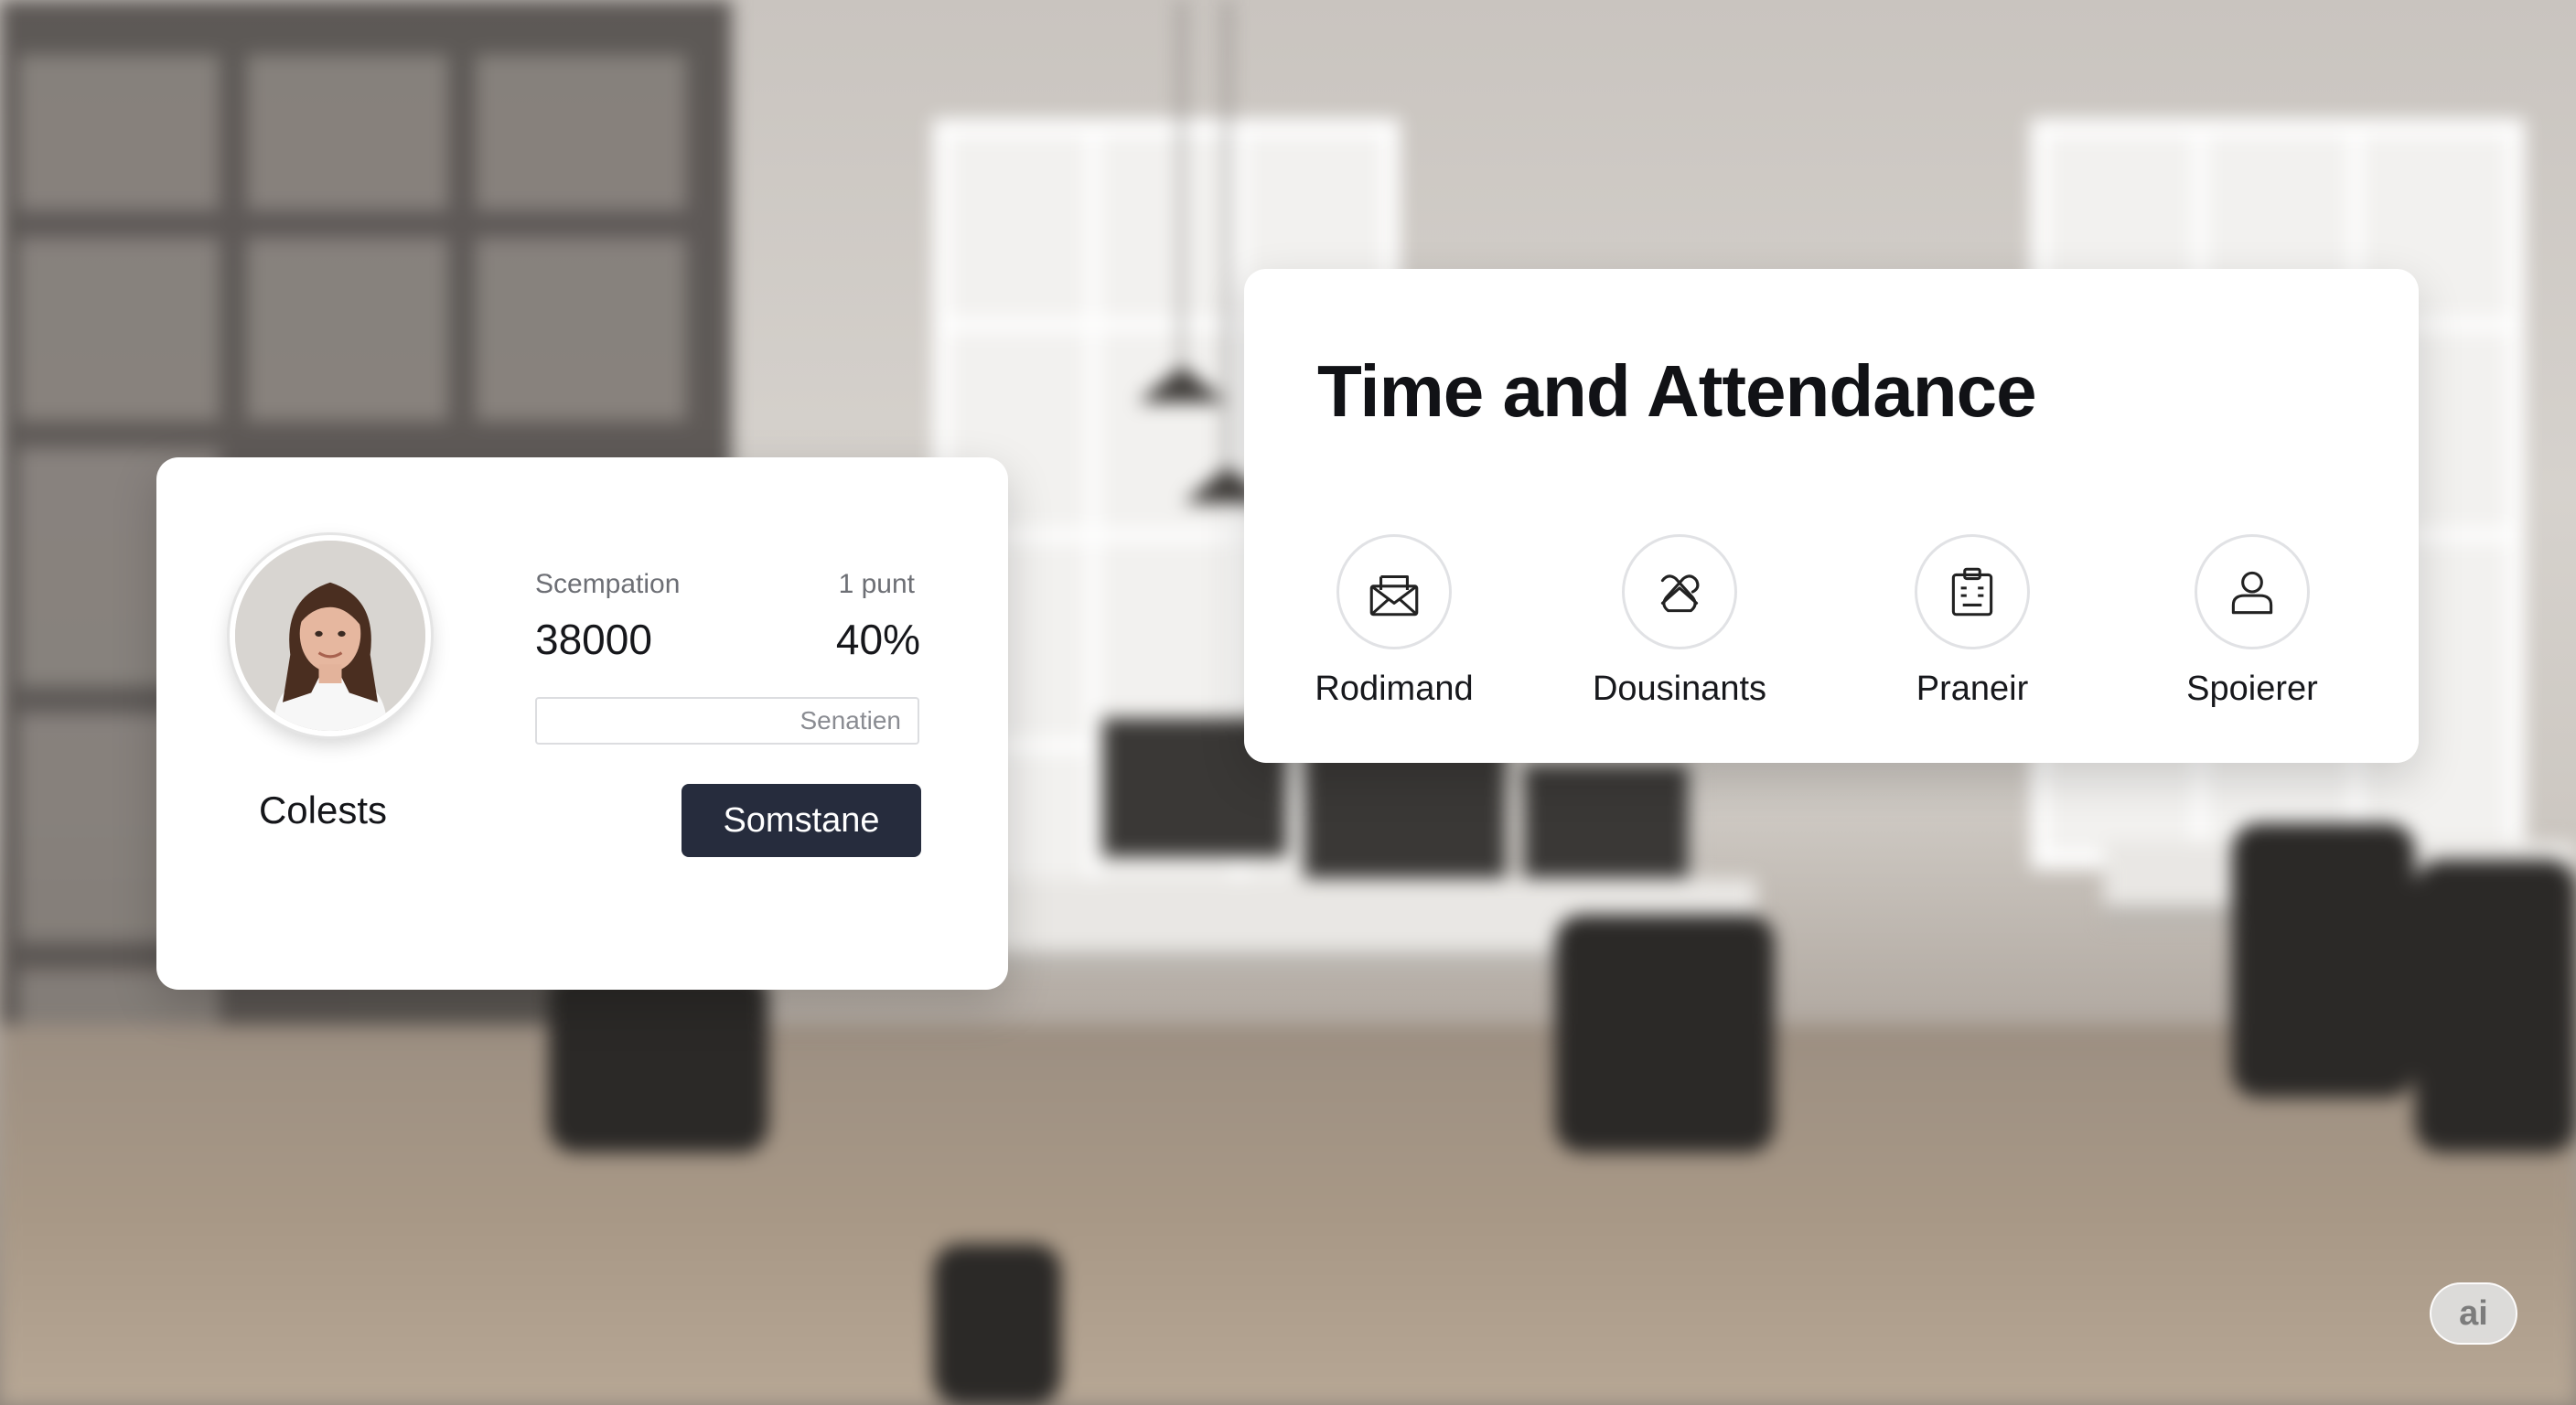 This screenshot has width=2576, height=1405. I want to click on user-icon, so click(2253, 591).